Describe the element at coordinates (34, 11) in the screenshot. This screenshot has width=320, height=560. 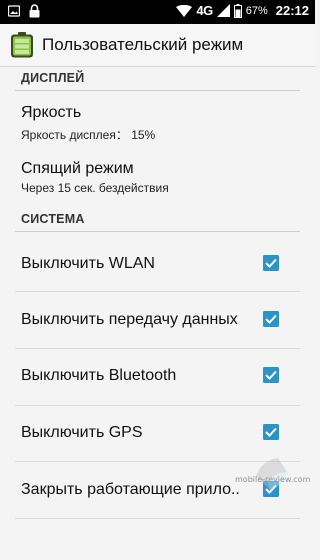
I see `lock-icon` at that location.